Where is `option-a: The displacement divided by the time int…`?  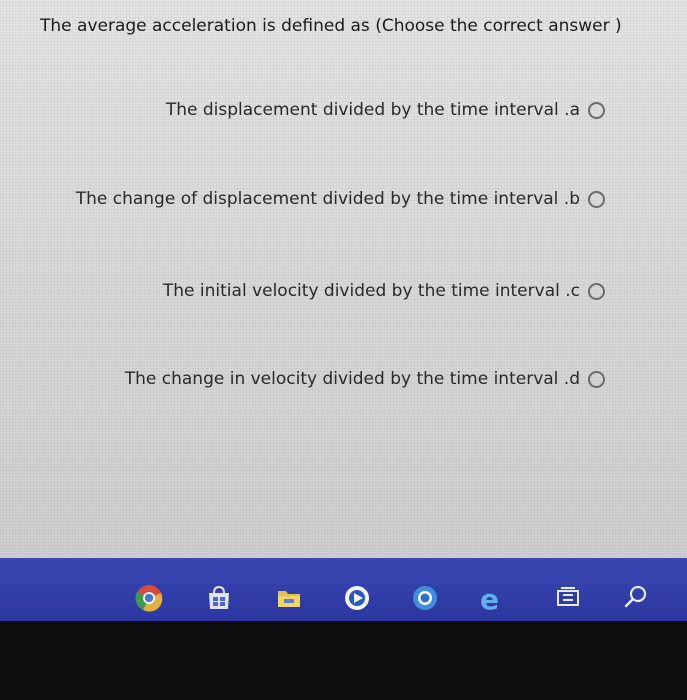 option-a: The displacement divided by the time int… is located at coordinates (385, 110).